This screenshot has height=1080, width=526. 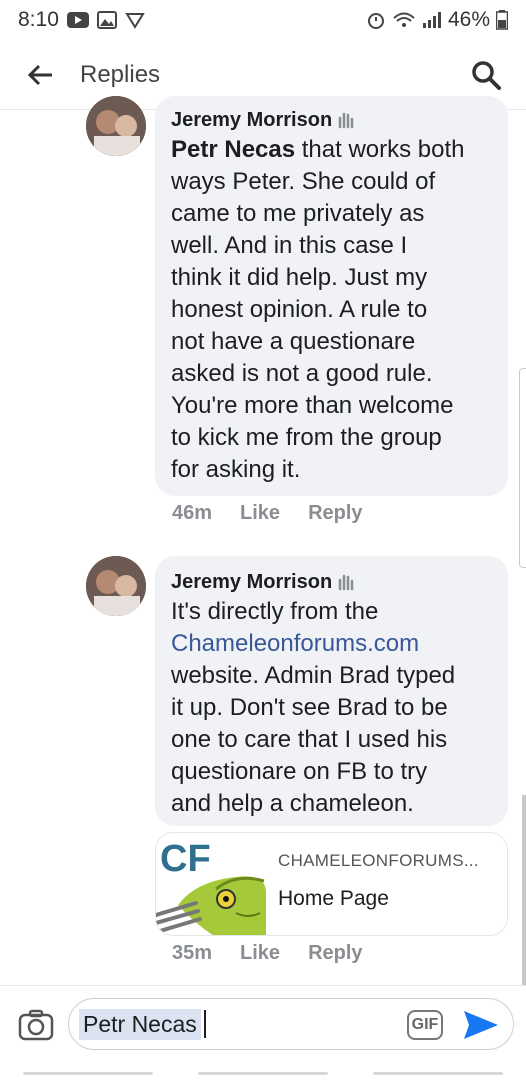 I want to click on alarm-icon, so click(x=376, y=20).